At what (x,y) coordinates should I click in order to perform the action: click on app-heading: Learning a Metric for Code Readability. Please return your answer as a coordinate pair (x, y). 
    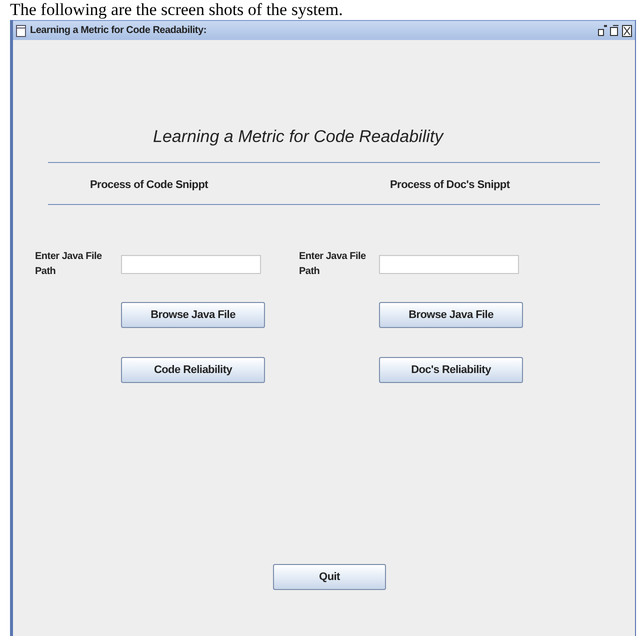
    Looking at the image, I should click on (298, 136).